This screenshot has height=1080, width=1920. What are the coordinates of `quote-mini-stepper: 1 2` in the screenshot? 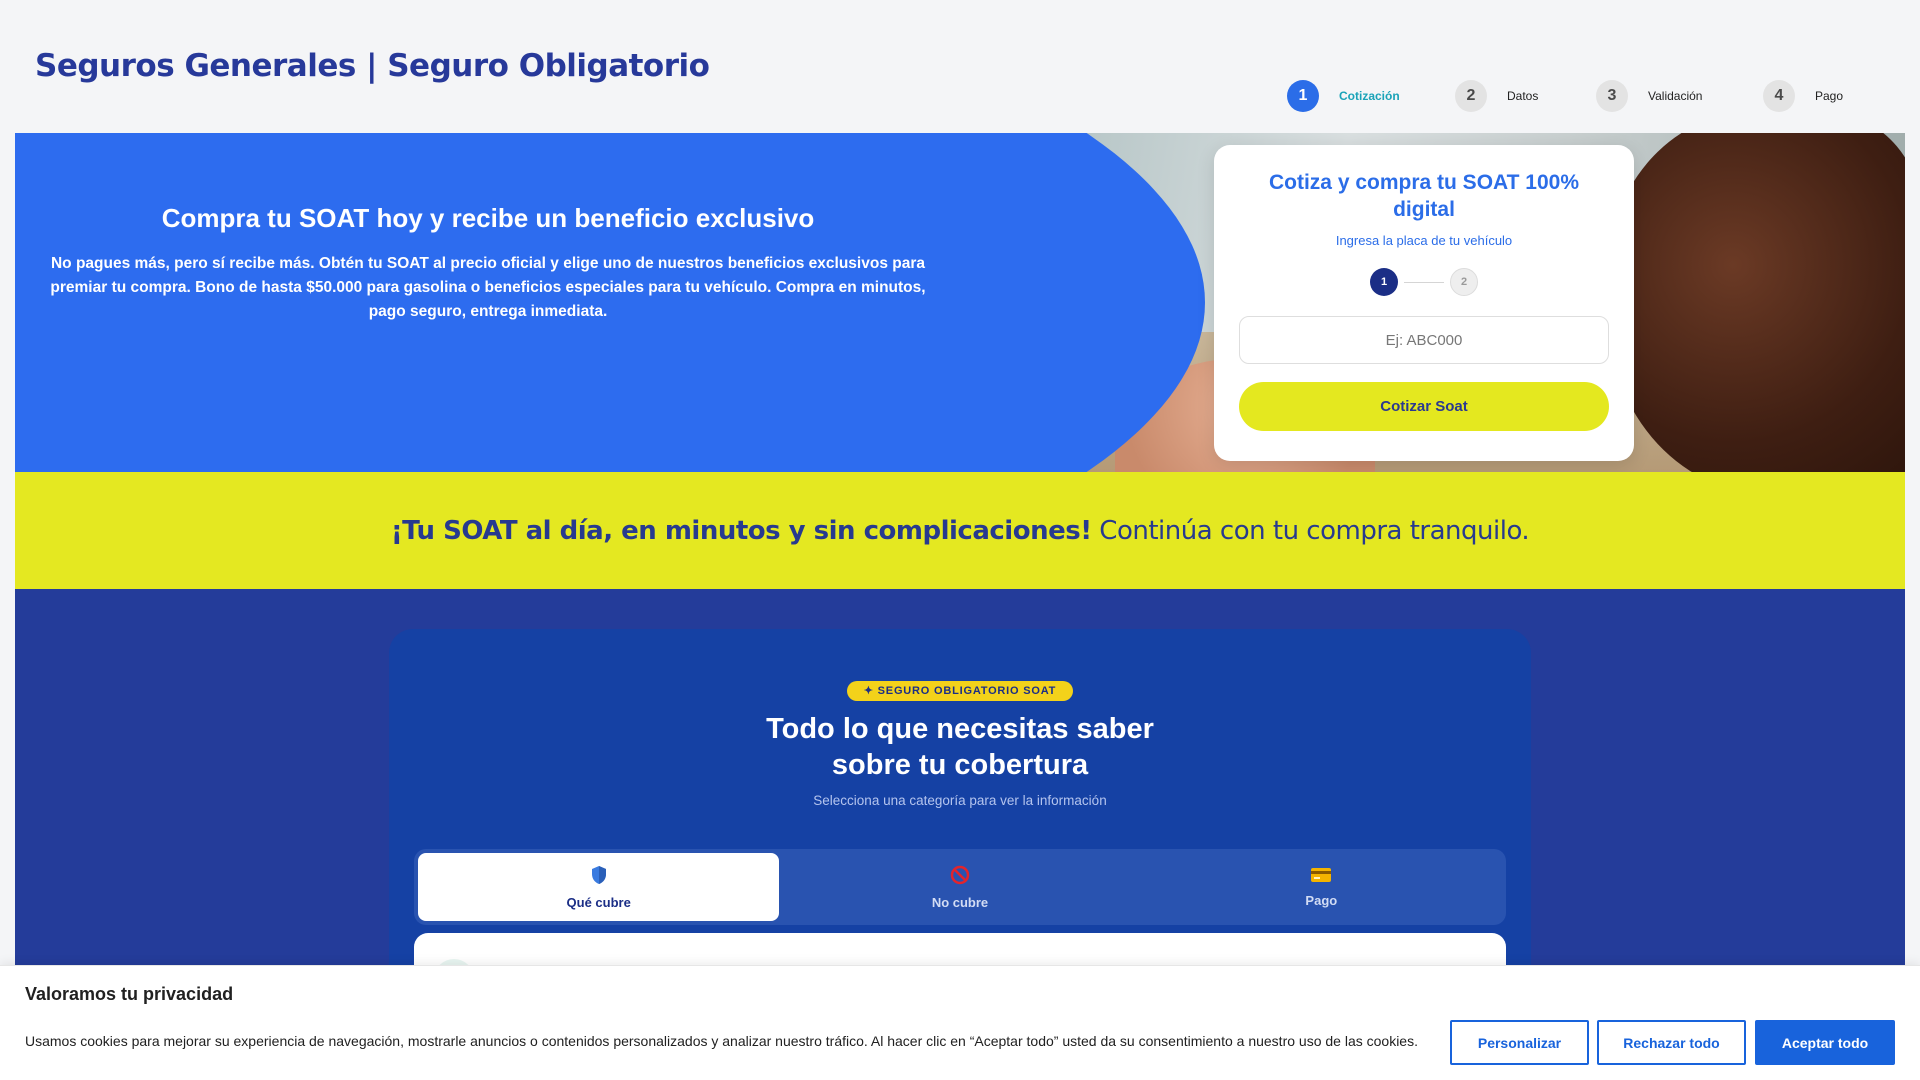 It's located at (1424, 282).